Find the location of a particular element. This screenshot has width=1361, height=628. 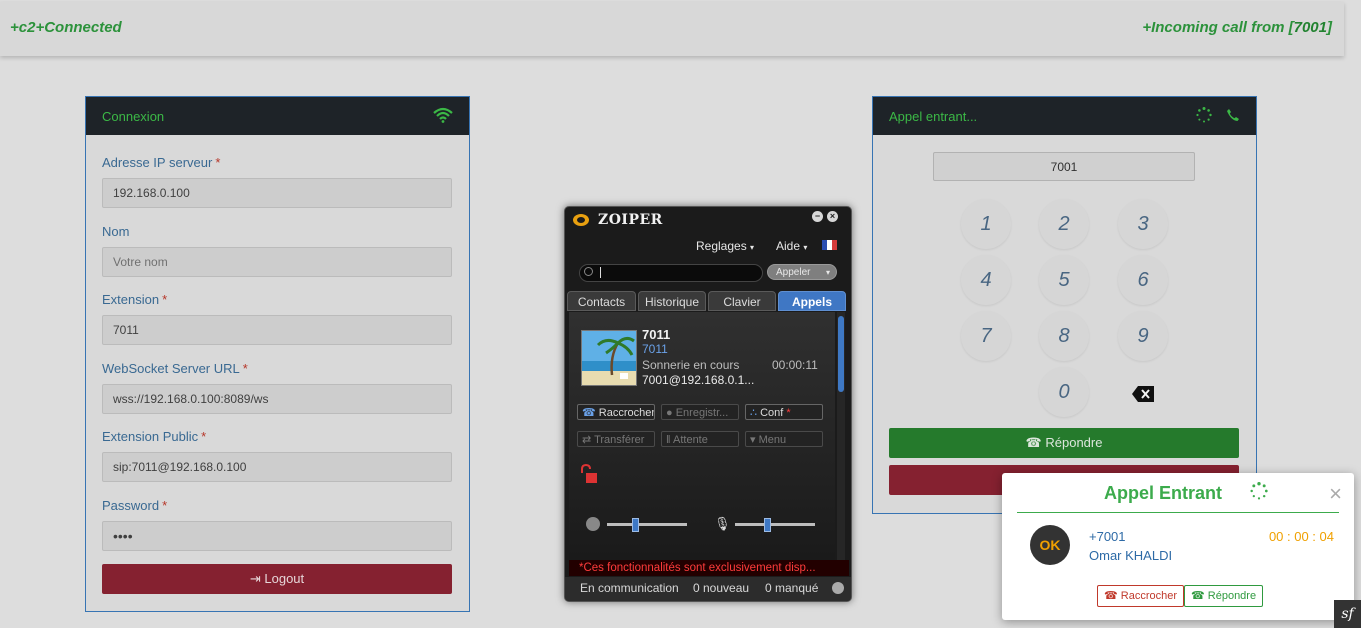

connexion-header: Connexion is located at coordinates (277, 116).